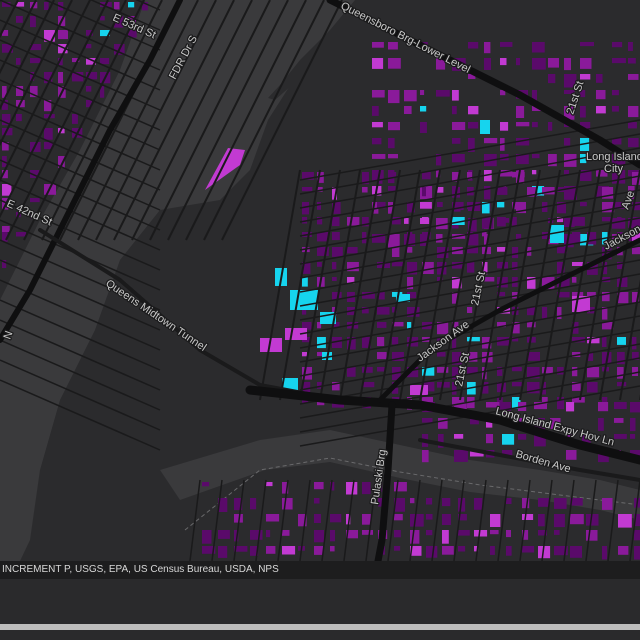  I want to click on footer-strip, so click(320, 609).